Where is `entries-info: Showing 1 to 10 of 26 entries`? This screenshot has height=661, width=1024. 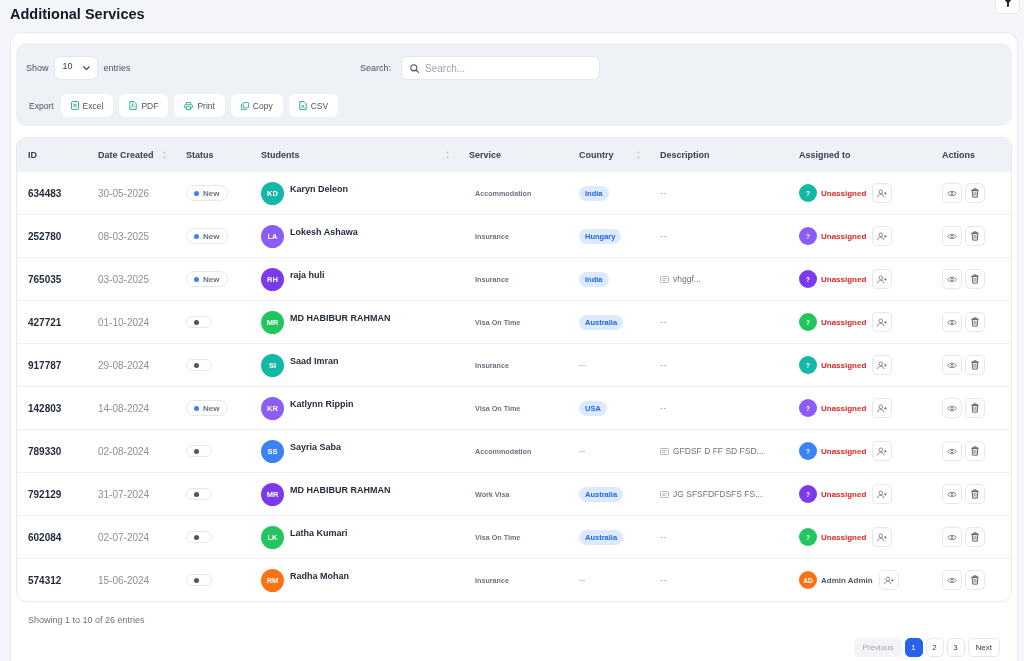 entries-info: Showing 1 to 10 of 26 entries is located at coordinates (87, 620).